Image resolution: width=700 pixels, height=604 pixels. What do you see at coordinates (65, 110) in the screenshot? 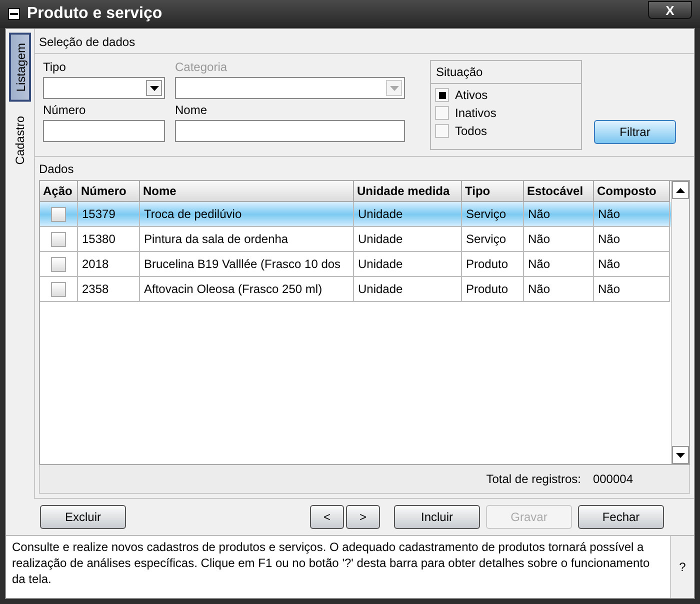
I see `field-label: Número` at bounding box center [65, 110].